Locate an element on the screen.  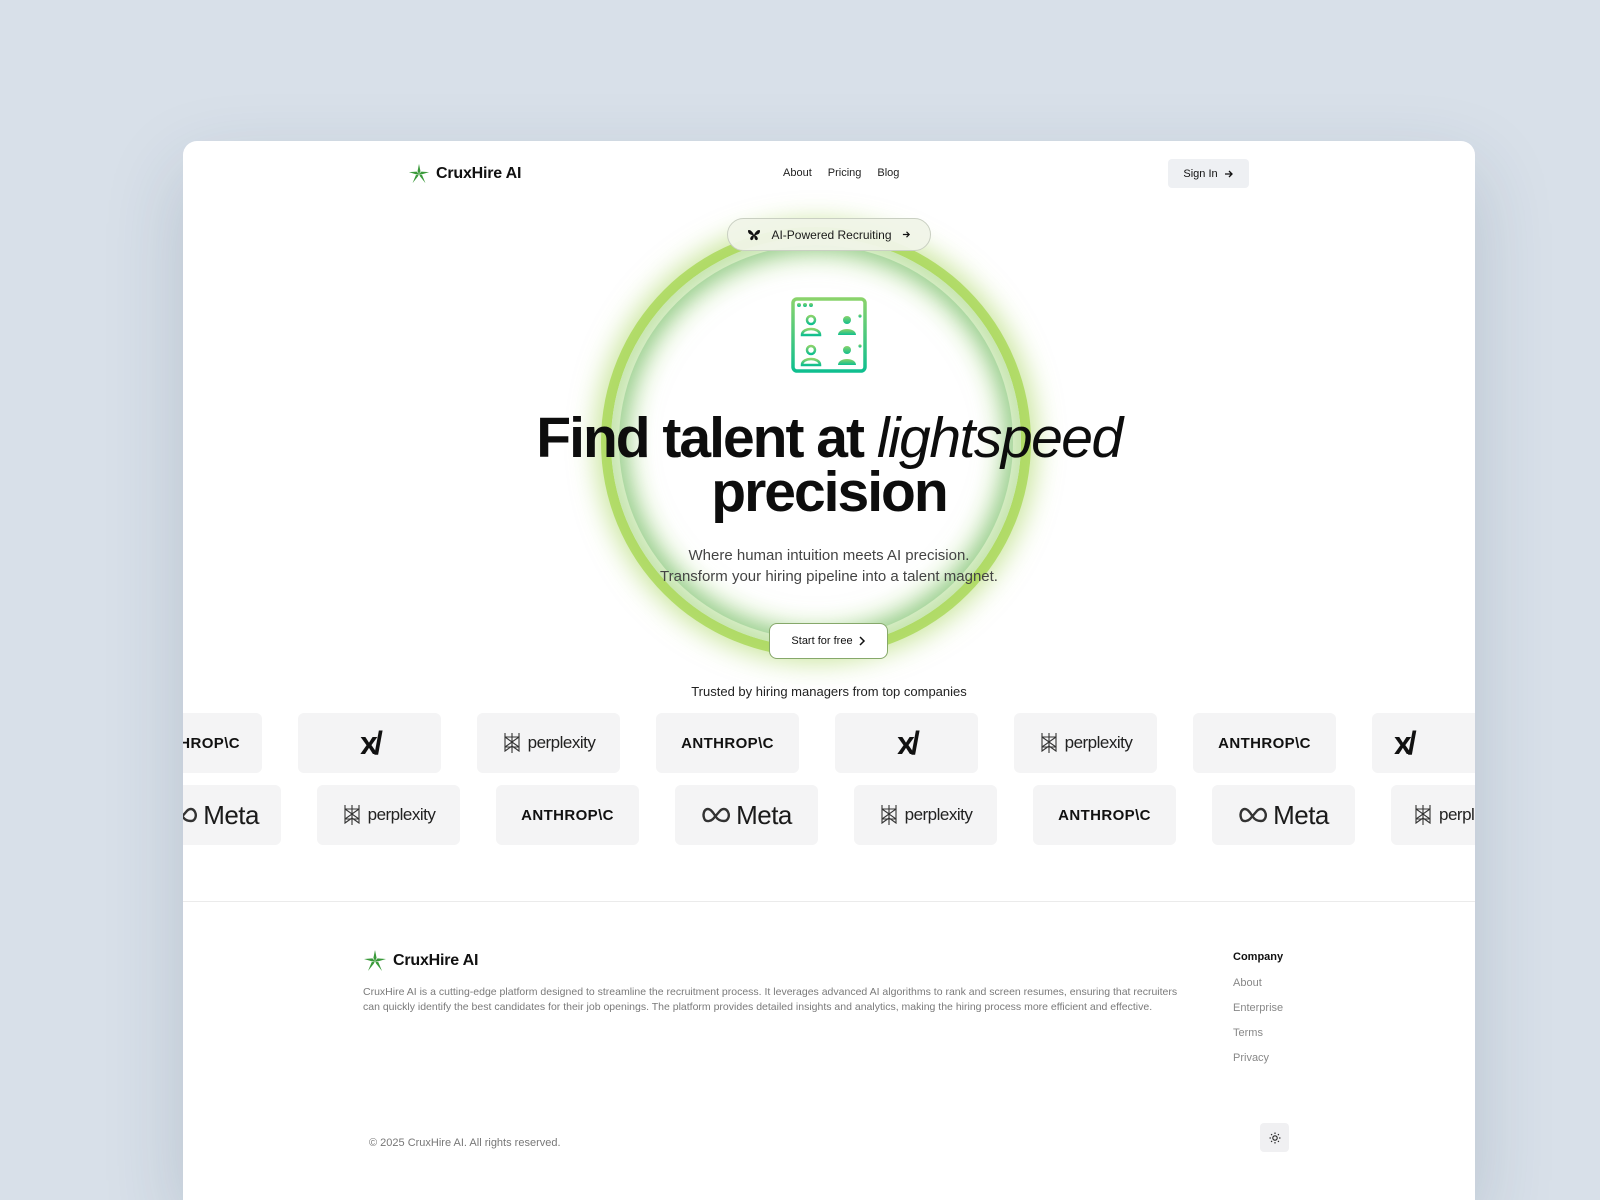
nav-link-blog: Blog is located at coordinates (888, 173).